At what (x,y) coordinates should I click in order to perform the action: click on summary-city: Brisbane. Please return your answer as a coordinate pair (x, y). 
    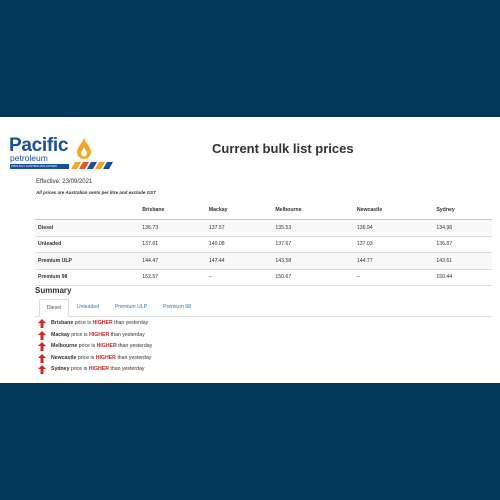
    Looking at the image, I should click on (62, 323).